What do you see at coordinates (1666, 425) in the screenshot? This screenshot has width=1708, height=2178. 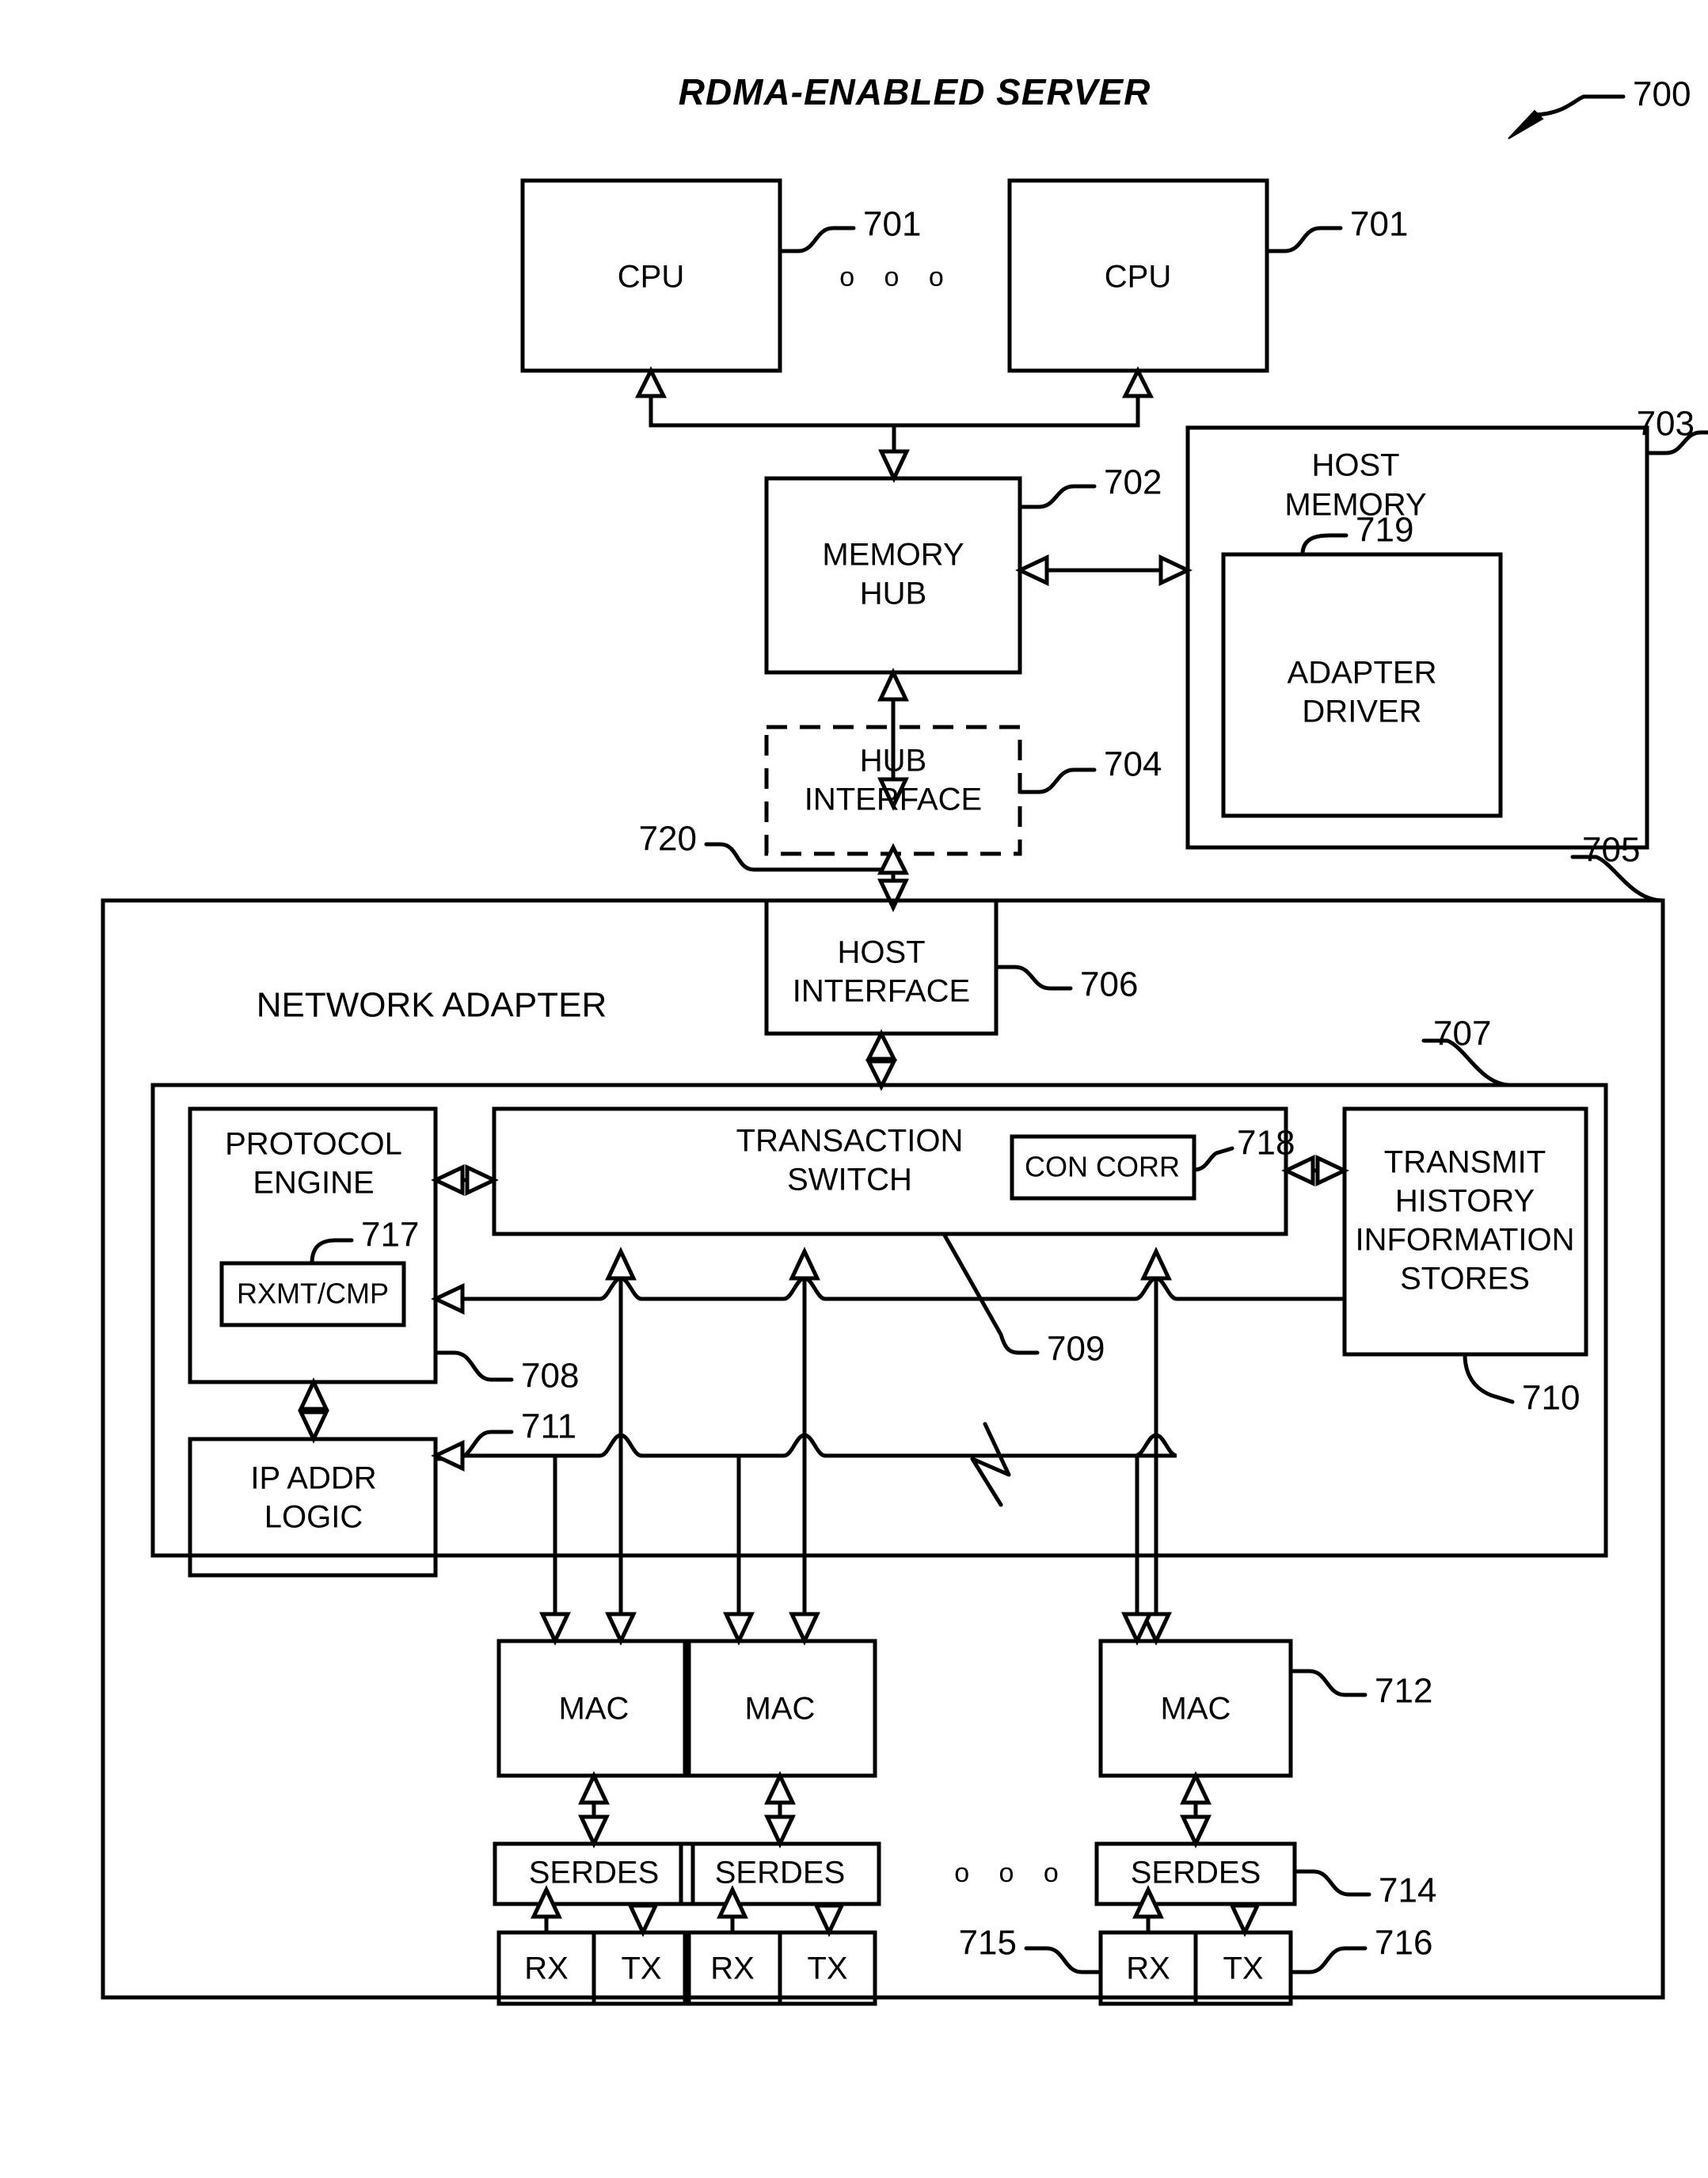 I see `host-memory-ref-703: 703` at bounding box center [1666, 425].